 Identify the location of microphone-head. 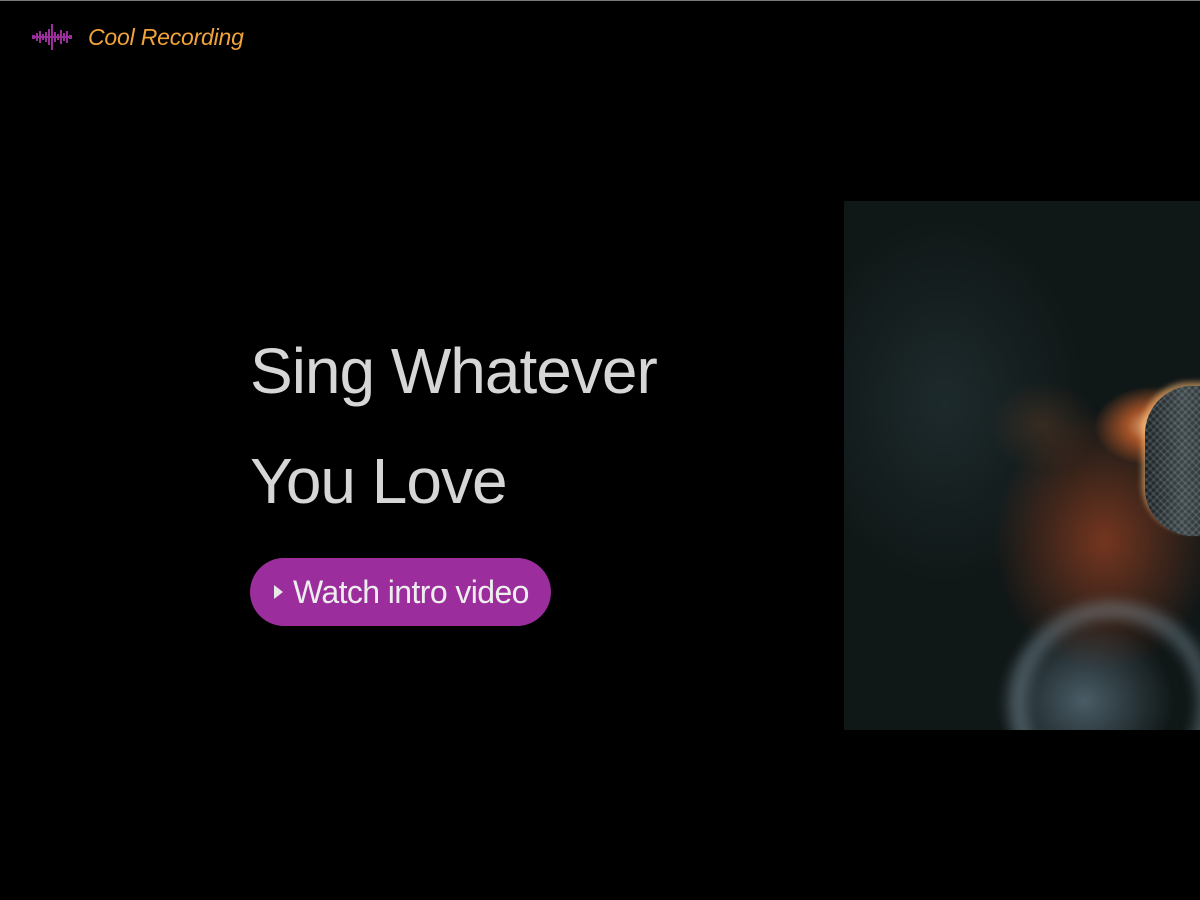
(1172, 461).